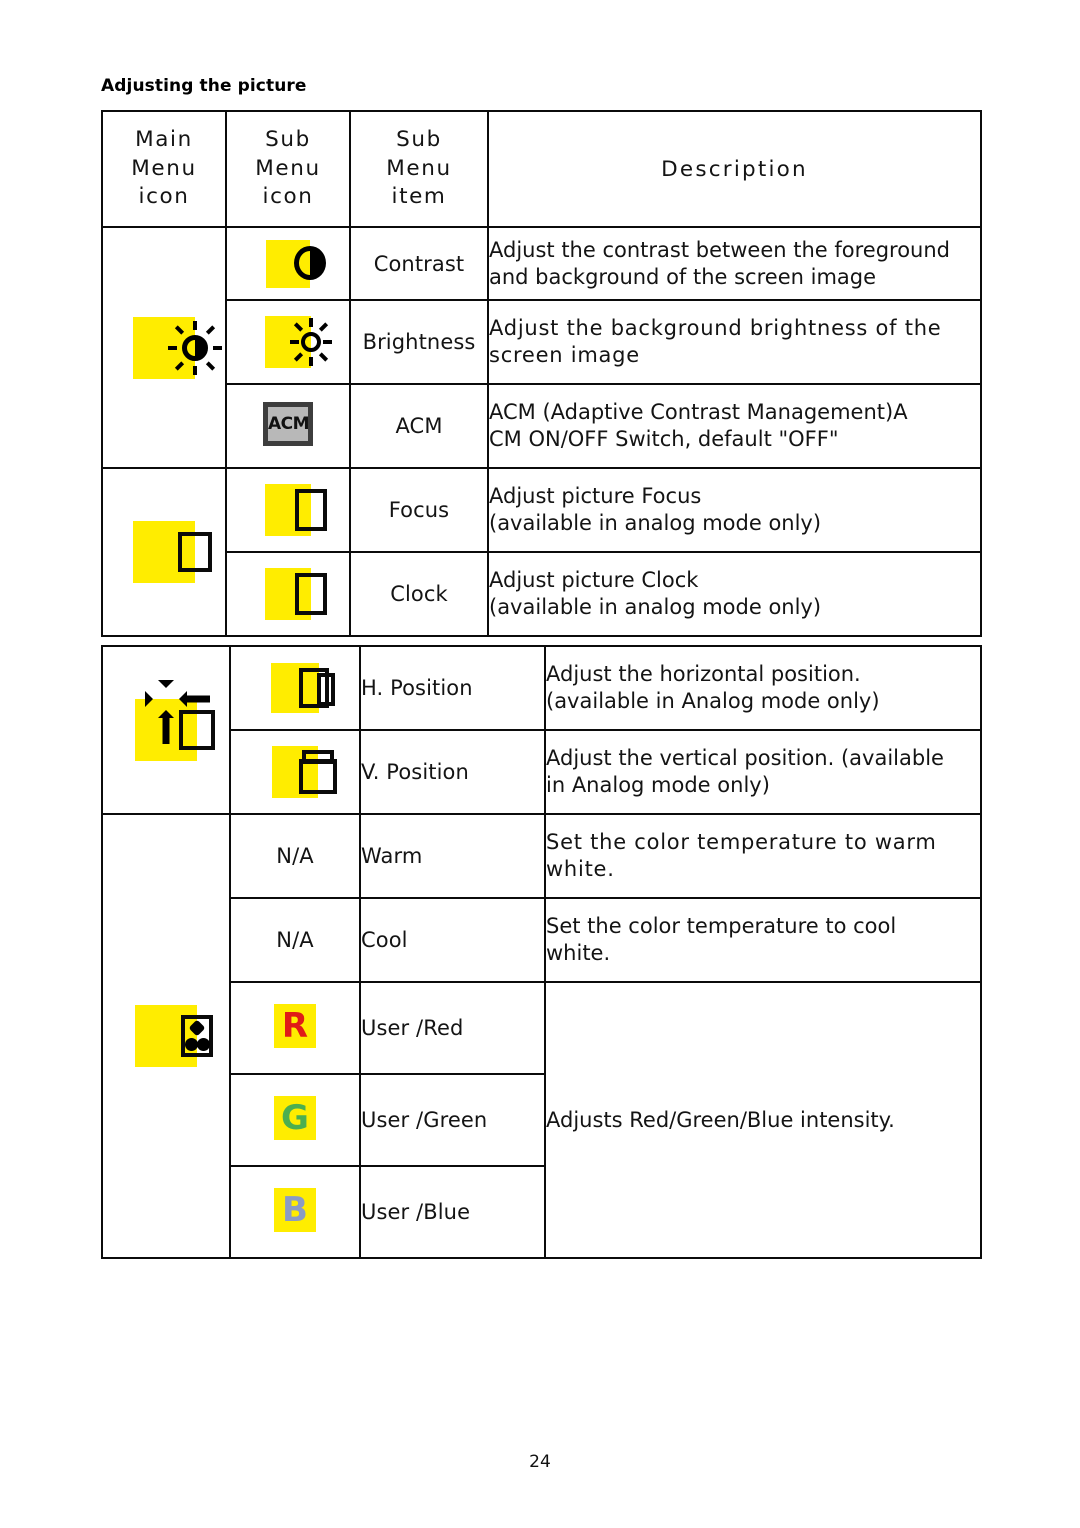 The width and height of the screenshot is (1080, 1528). I want to click on sub-item-cool: Cool, so click(452, 940).